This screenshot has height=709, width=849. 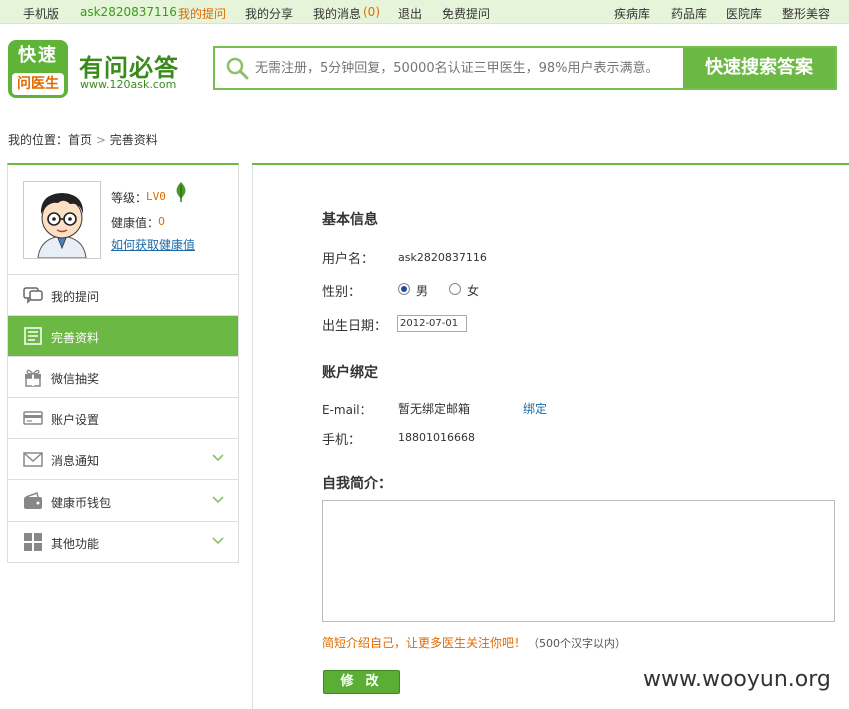 I want to click on sidebar-item-label: 账户设置, so click(x=75, y=420).